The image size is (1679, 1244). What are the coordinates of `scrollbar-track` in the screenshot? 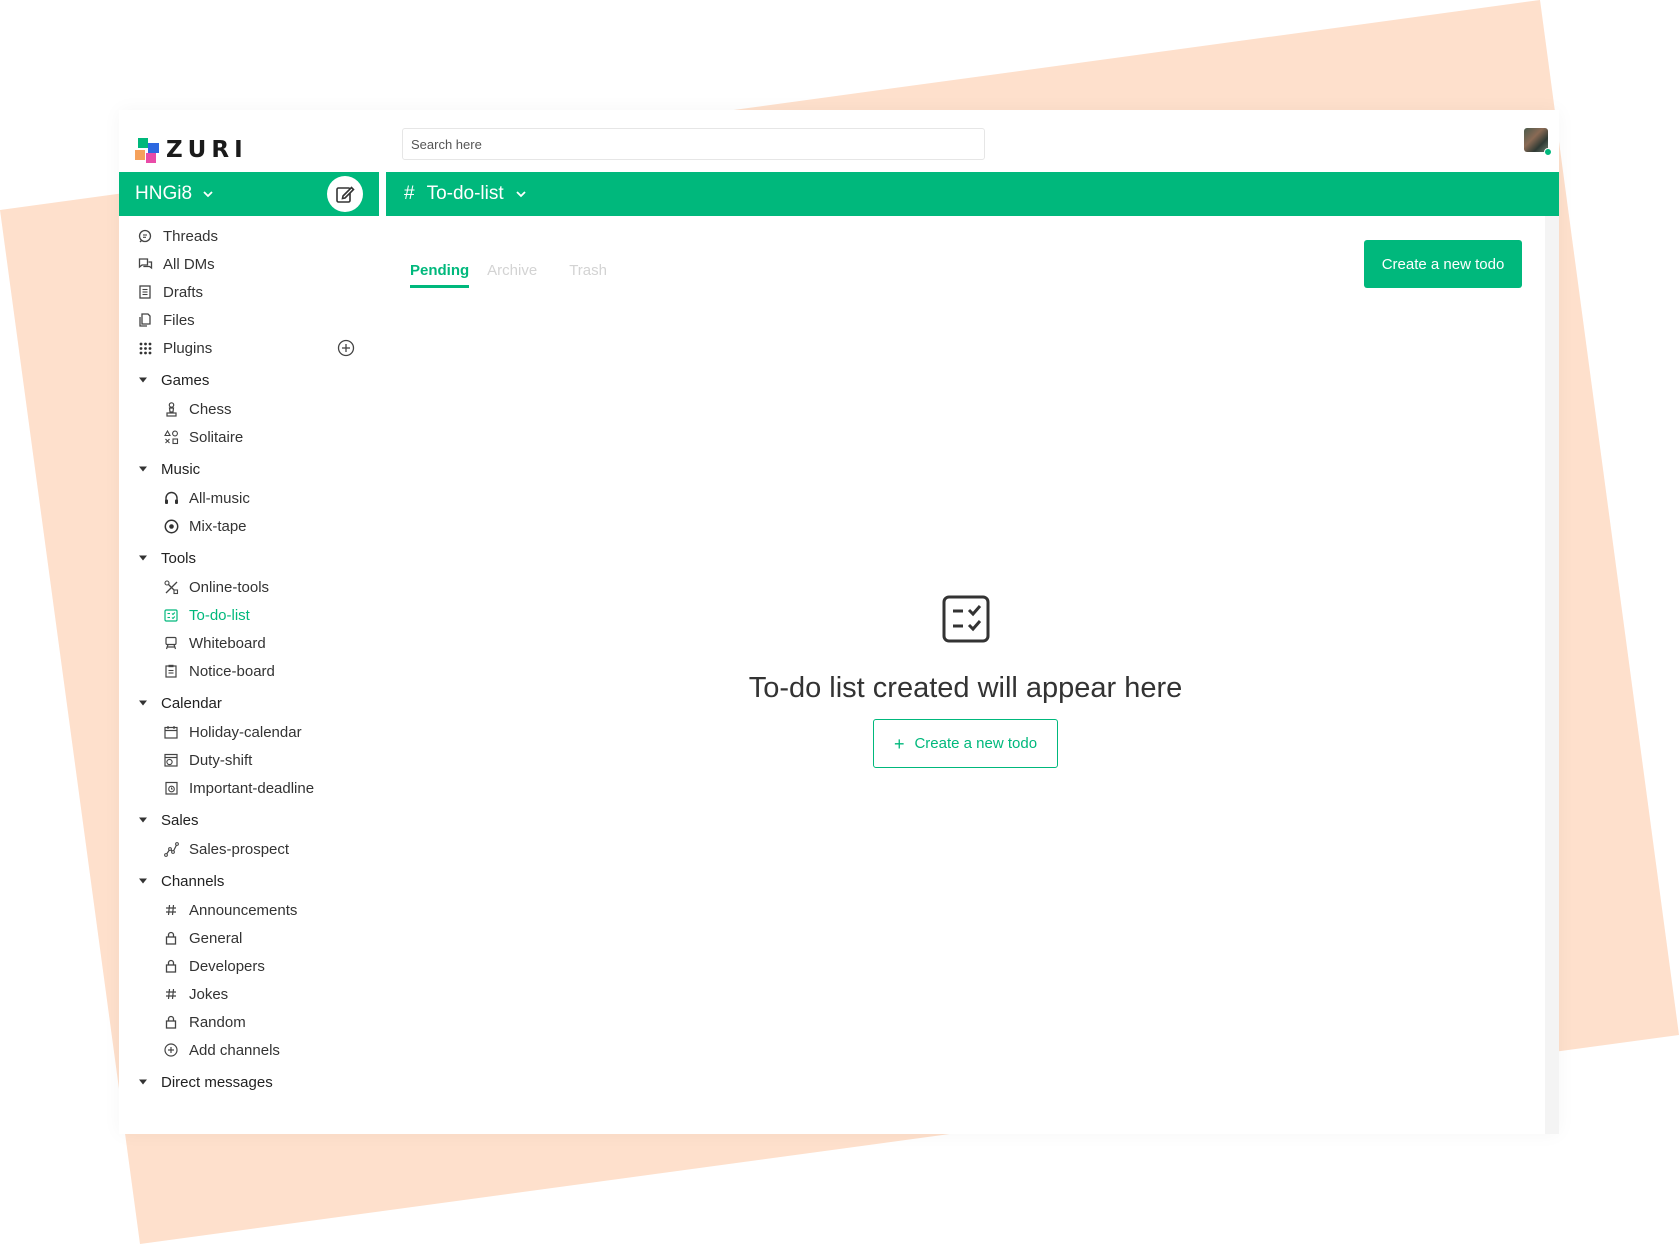 It's located at (1552, 675).